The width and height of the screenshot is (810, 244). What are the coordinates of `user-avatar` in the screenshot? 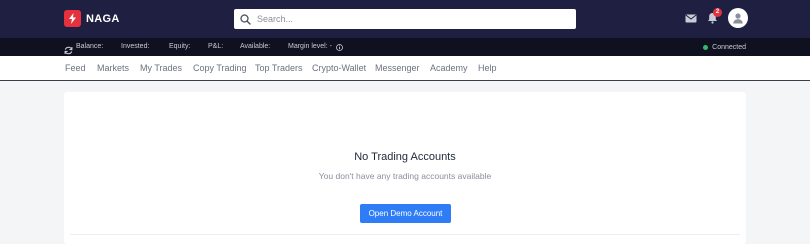 It's located at (738, 18).